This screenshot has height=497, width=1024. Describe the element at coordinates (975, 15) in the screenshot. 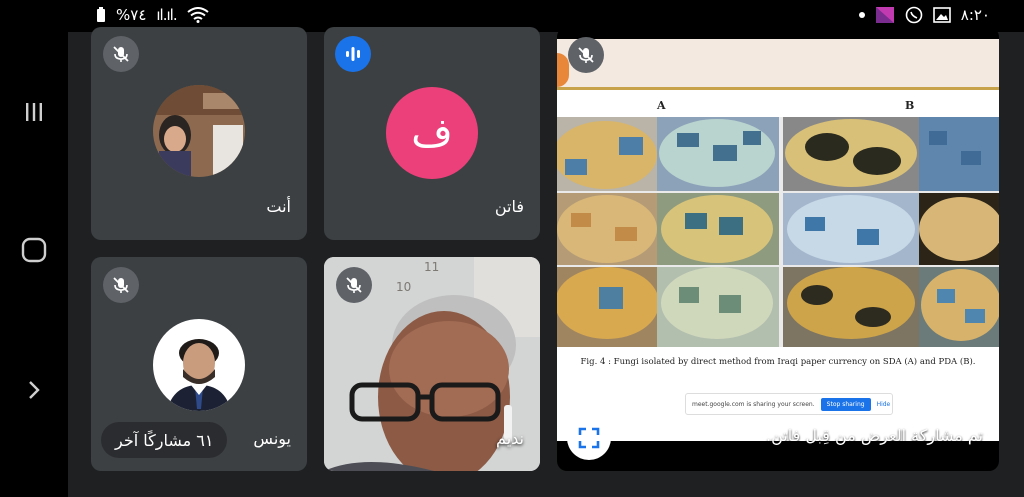

I see `clock: ٨:٢٠` at that location.